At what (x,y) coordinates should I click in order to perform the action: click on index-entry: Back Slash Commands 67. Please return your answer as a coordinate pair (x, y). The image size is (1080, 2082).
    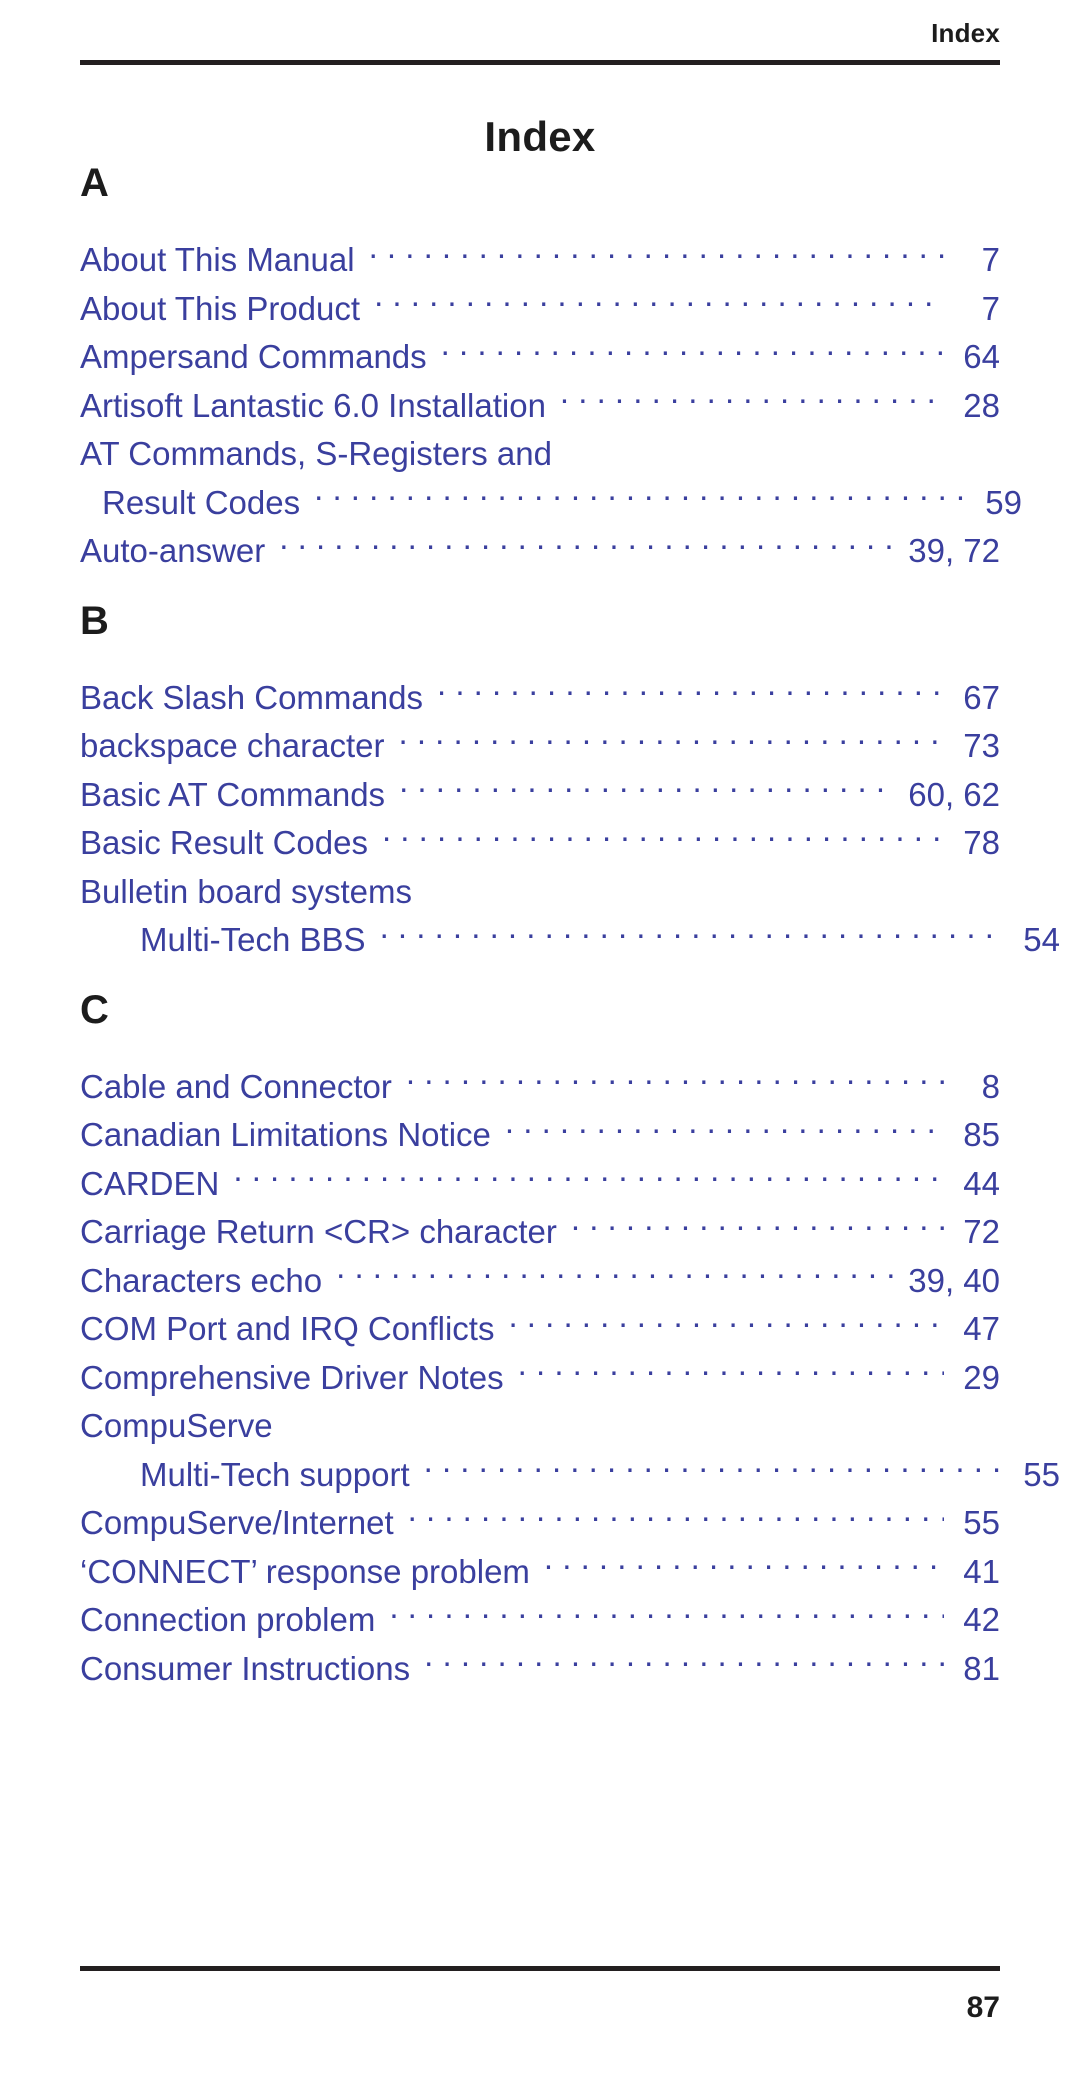
    Looking at the image, I should click on (540, 698).